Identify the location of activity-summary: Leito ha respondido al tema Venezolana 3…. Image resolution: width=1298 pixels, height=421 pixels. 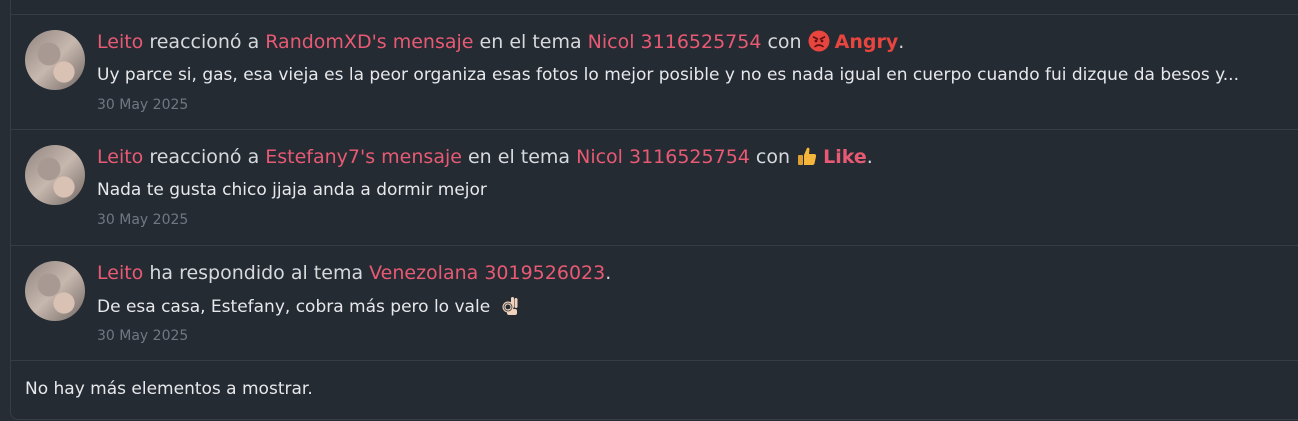
(354, 273).